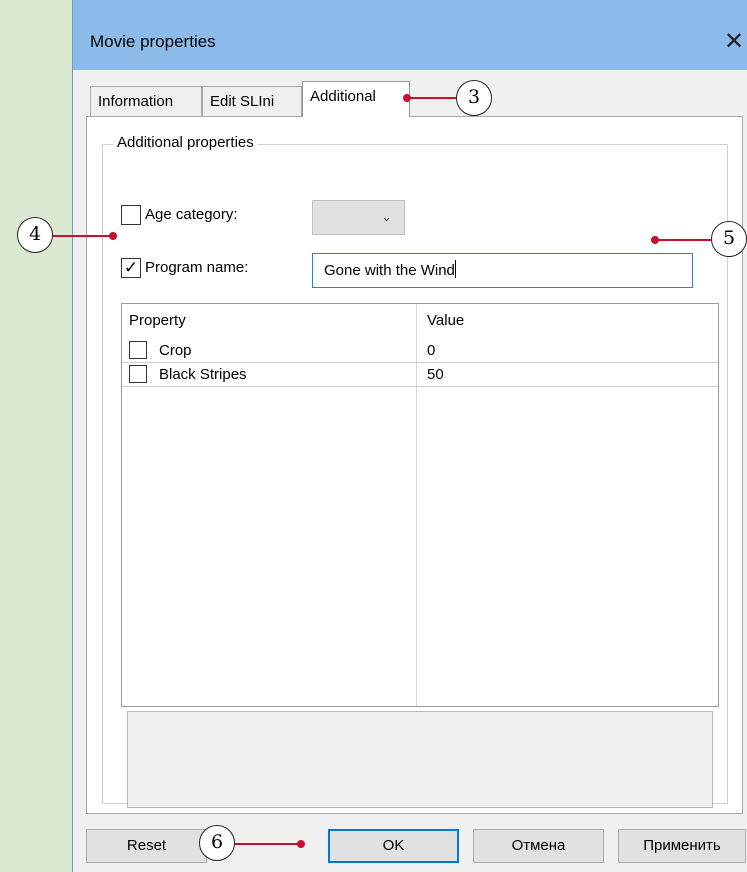 This screenshot has width=747, height=872. I want to click on age-category-checkbox, so click(131, 215).